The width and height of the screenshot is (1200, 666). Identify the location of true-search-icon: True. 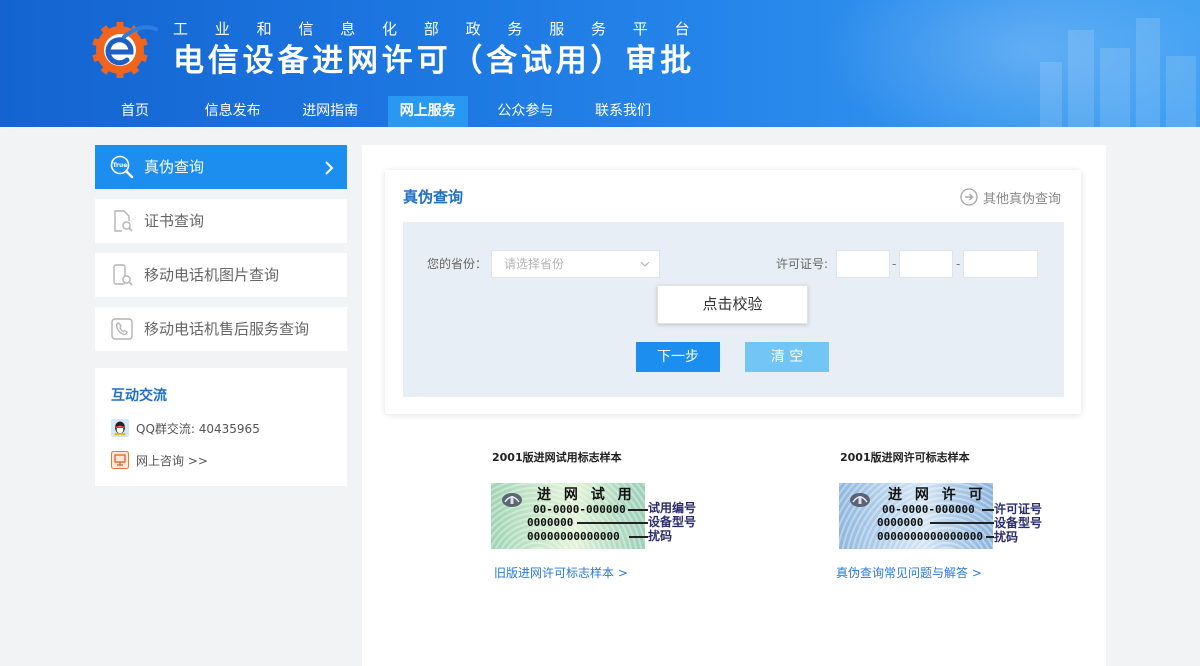
(122, 167).